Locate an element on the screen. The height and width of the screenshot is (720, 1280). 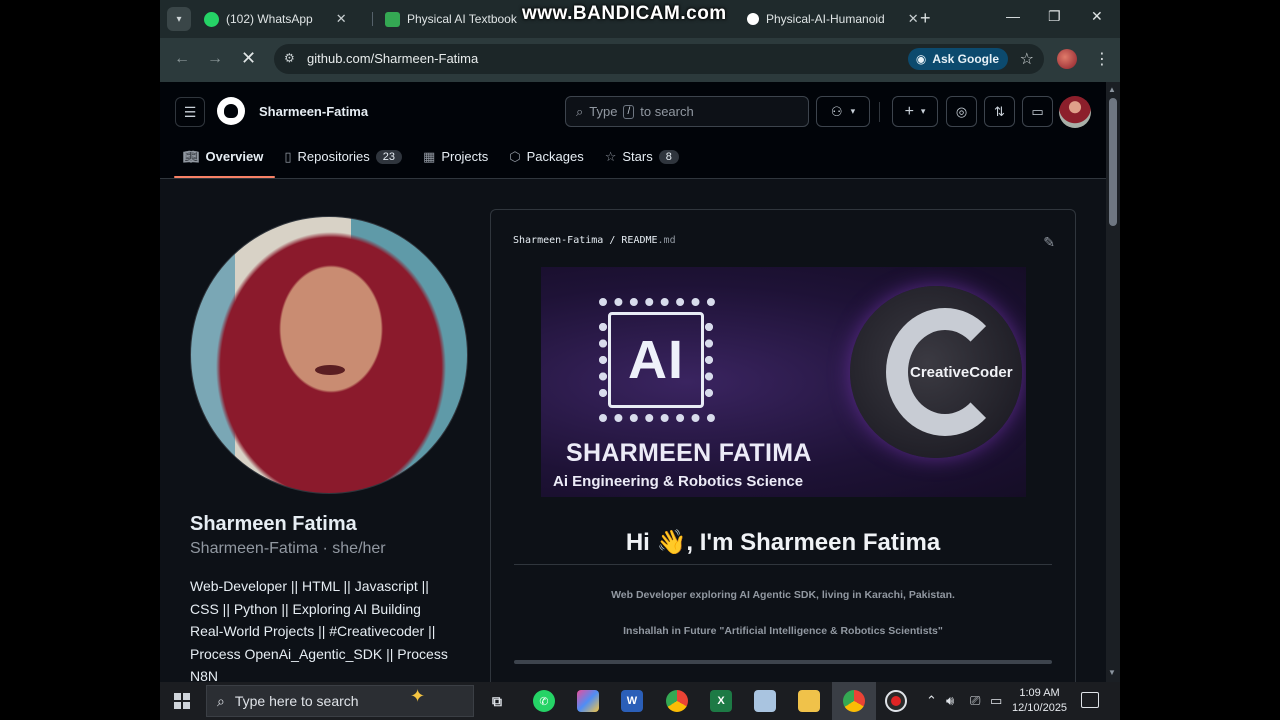
word-icon: W is located at coordinates (632, 701).